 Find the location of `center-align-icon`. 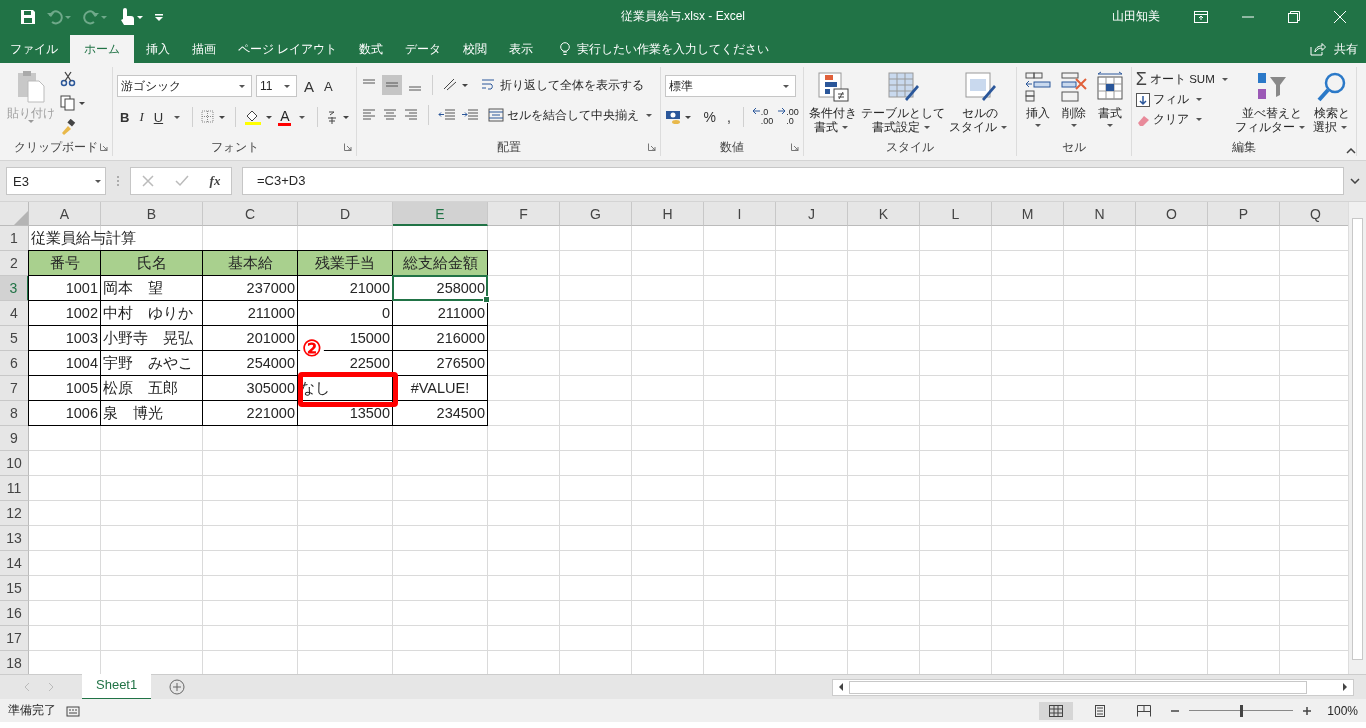

center-align-icon is located at coordinates (390, 115).